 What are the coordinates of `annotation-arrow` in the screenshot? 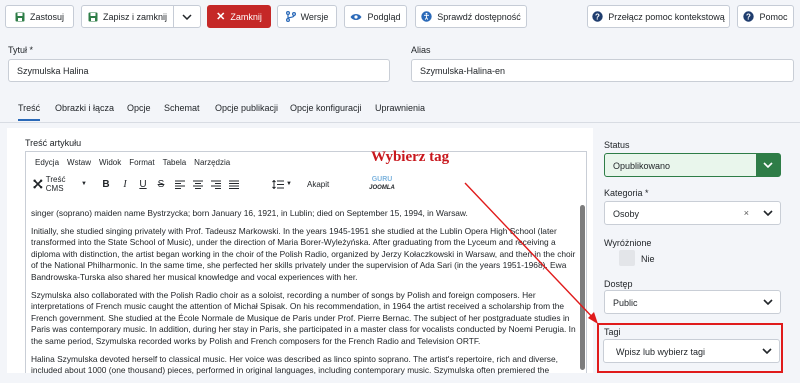 It's located at (531, 253).